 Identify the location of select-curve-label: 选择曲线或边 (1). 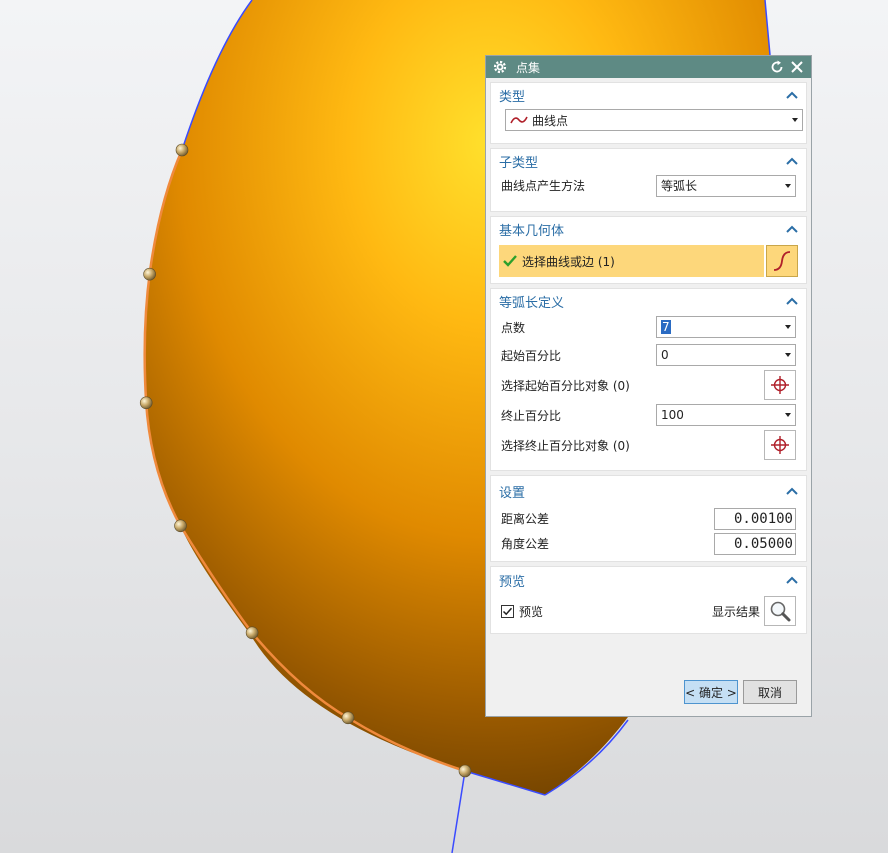
(568, 261).